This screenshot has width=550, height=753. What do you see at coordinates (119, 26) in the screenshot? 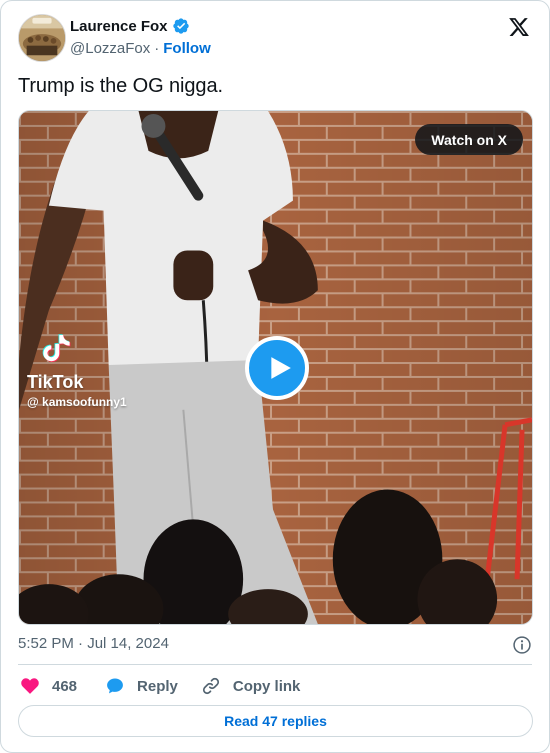
I see `author-name: Laurence Fox` at bounding box center [119, 26].